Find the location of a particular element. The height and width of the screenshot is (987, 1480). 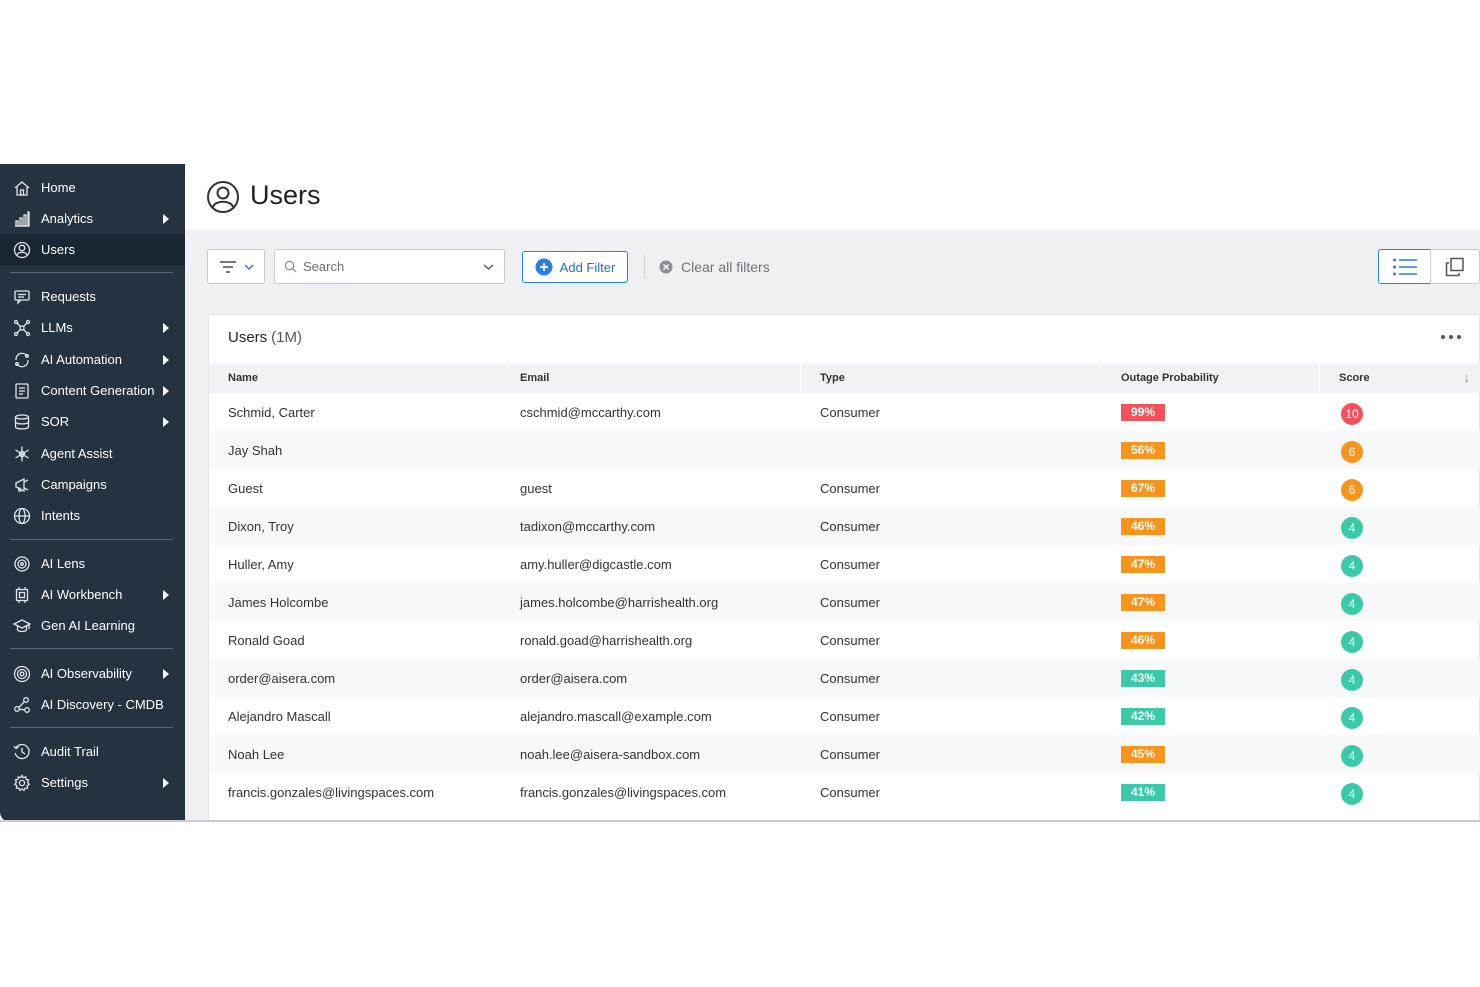

cycle-icon is located at coordinates (22, 360).